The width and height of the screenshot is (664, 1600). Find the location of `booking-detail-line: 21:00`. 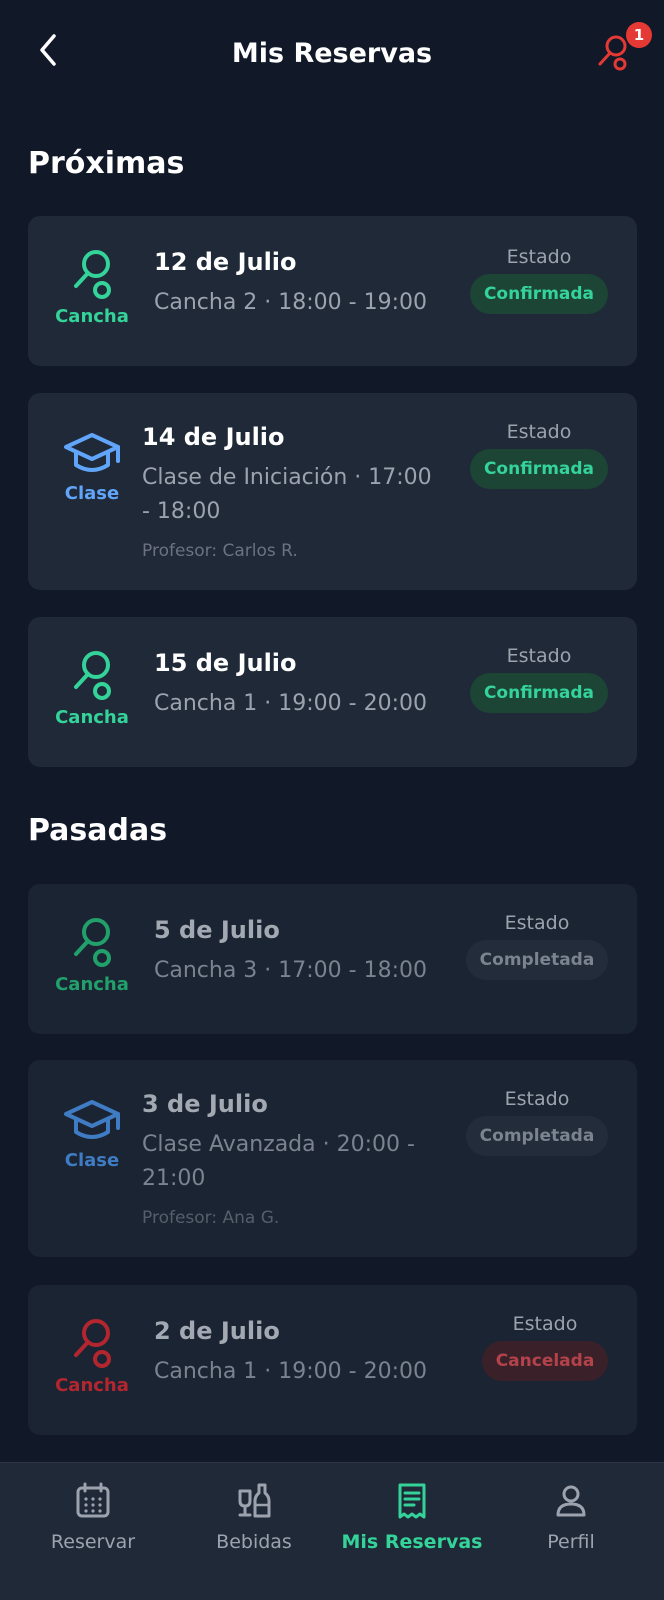

booking-detail-line: 21:00 is located at coordinates (174, 1178).